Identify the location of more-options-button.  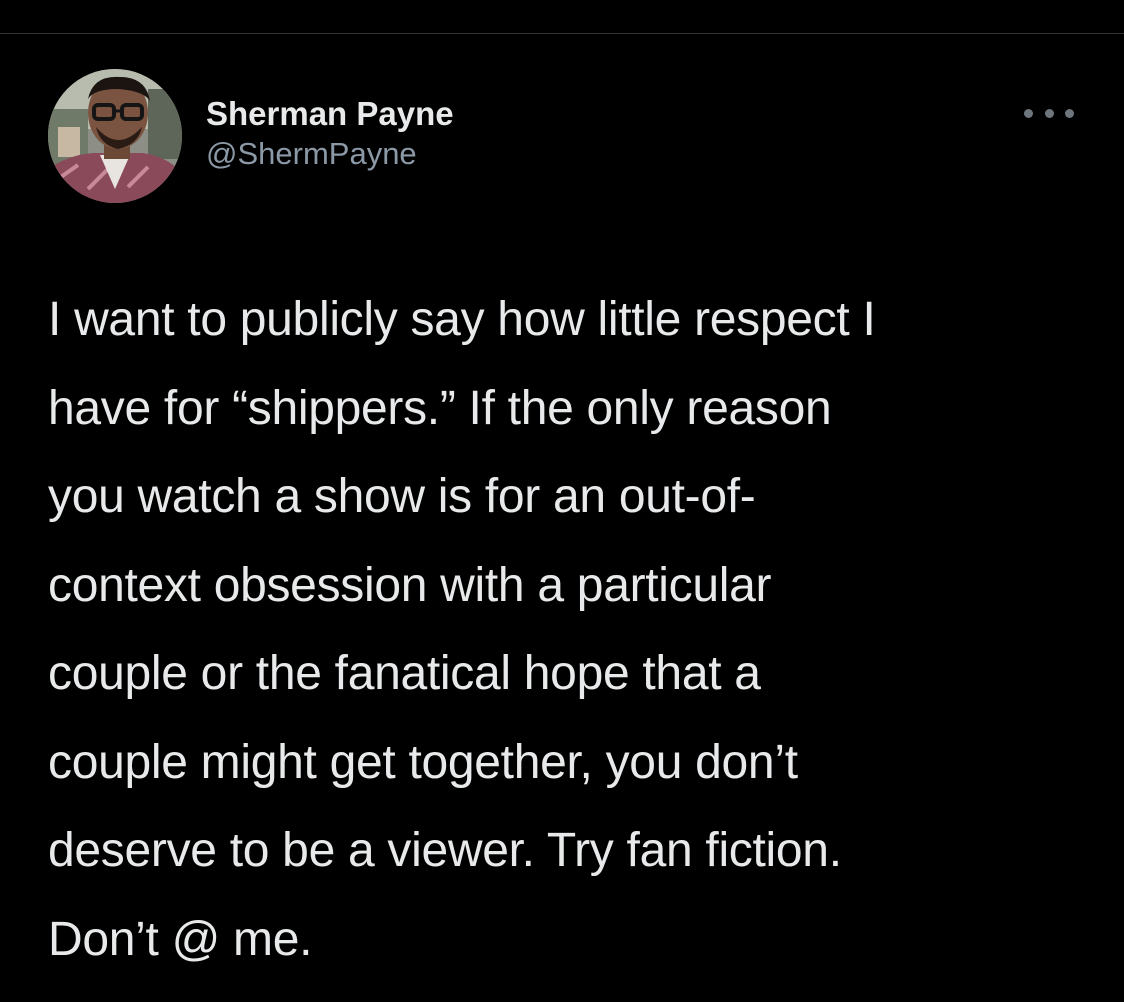
(1049, 113).